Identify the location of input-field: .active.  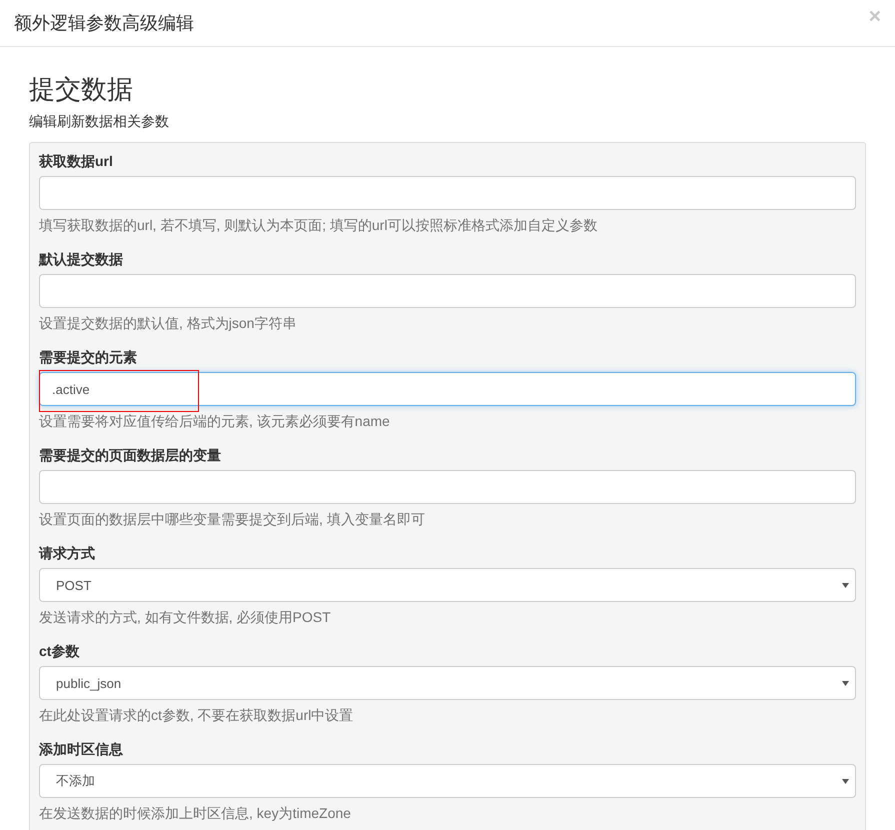
(447, 389).